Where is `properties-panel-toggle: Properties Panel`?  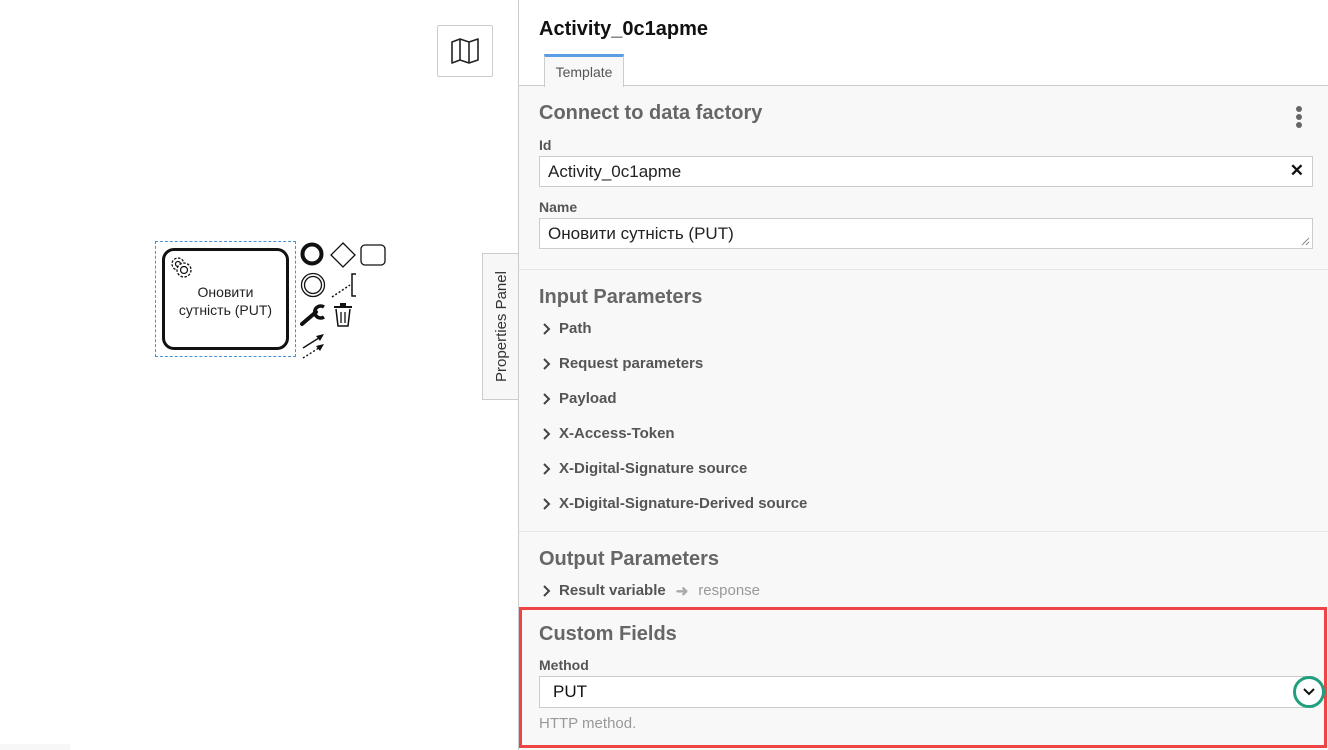 properties-panel-toggle: Properties Panel is located at coordinates (500, 326).